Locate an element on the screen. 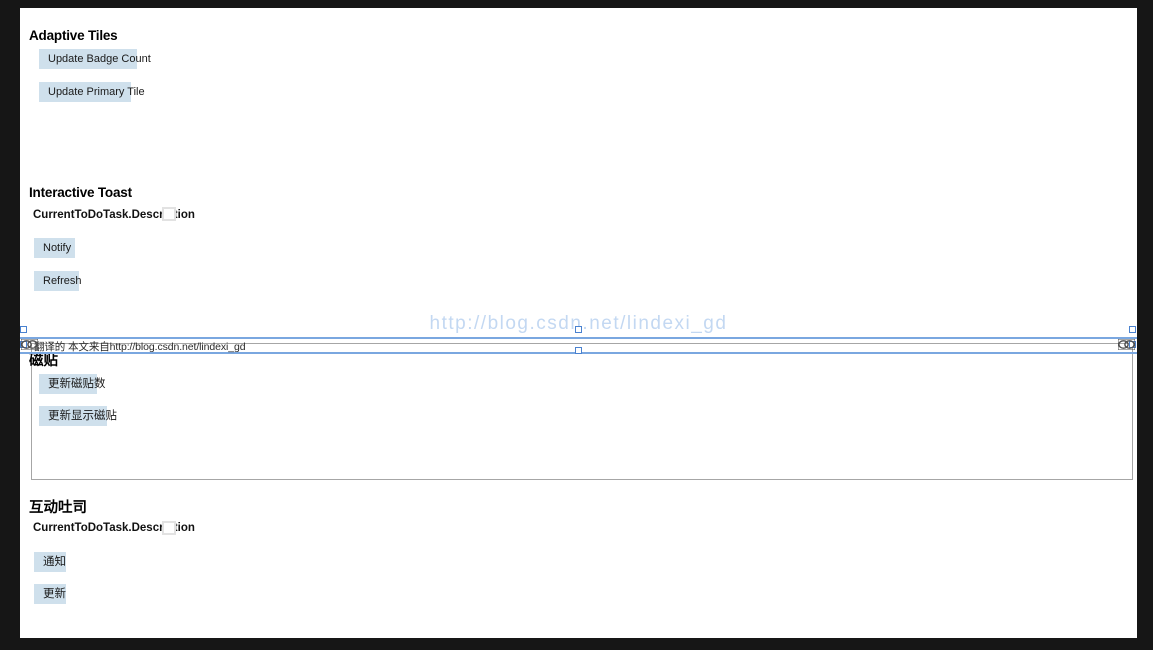 The width and height of the screenshot is (1153, 650). selection-handle-bottom-center is located at coordinates (578, 350).